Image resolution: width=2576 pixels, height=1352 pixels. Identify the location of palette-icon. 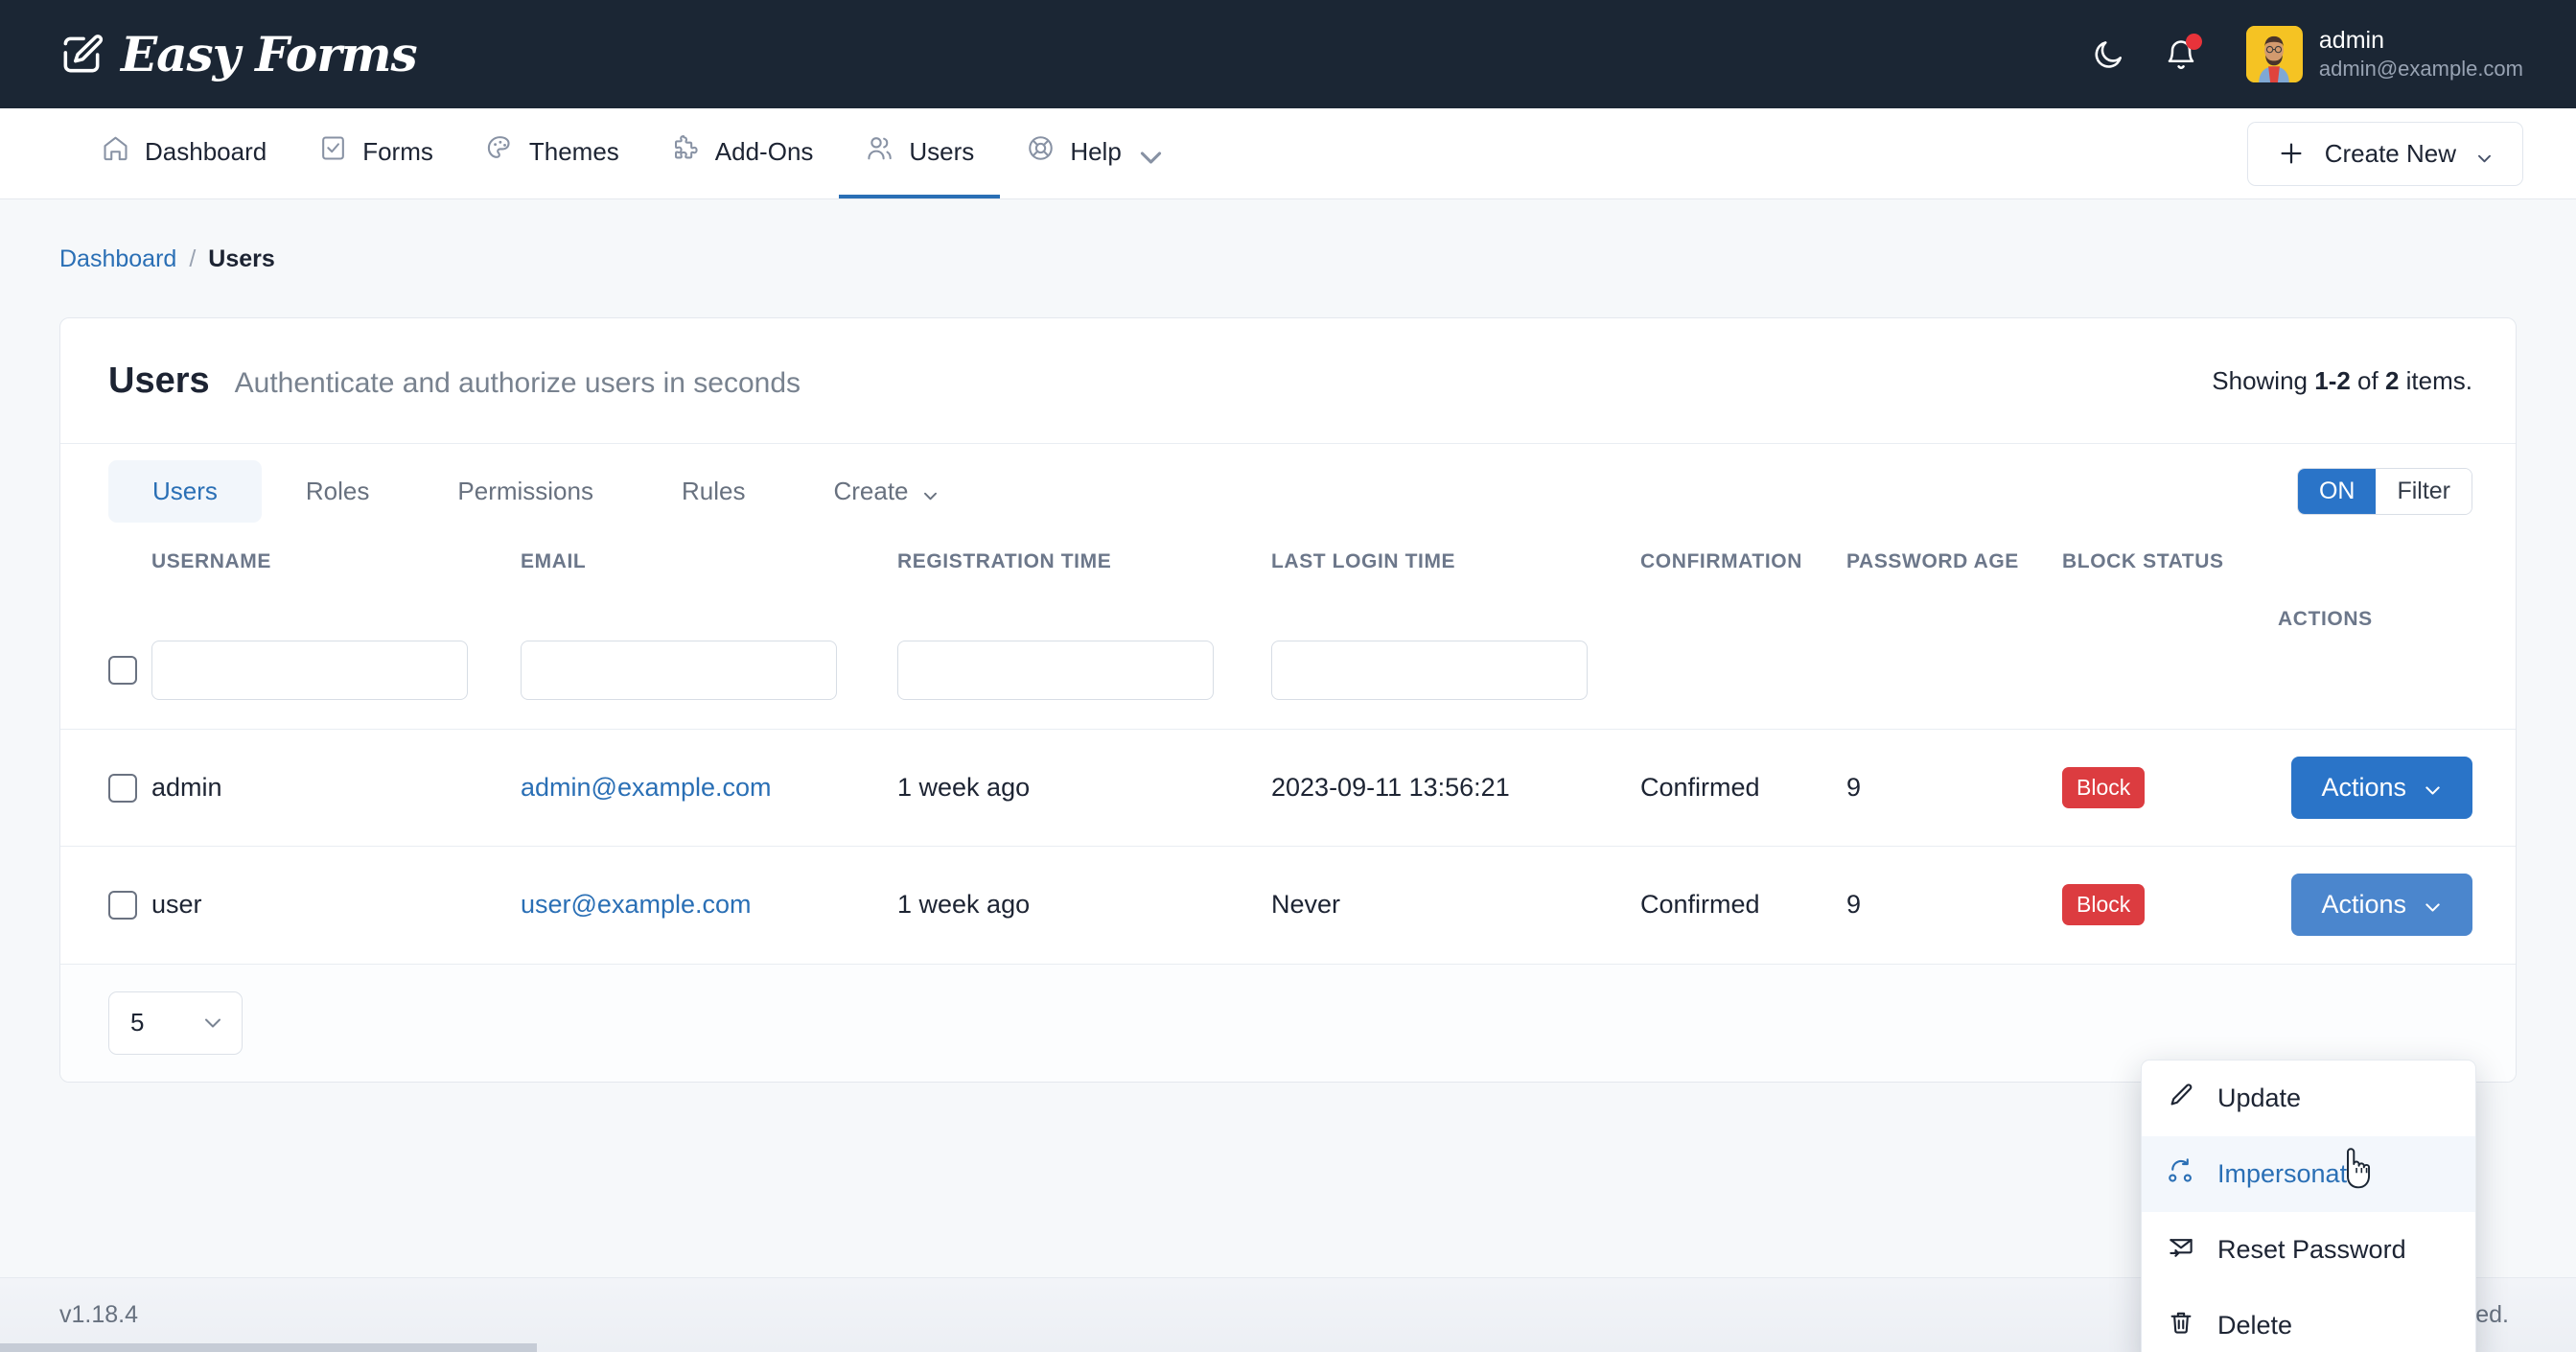
(500, 152).